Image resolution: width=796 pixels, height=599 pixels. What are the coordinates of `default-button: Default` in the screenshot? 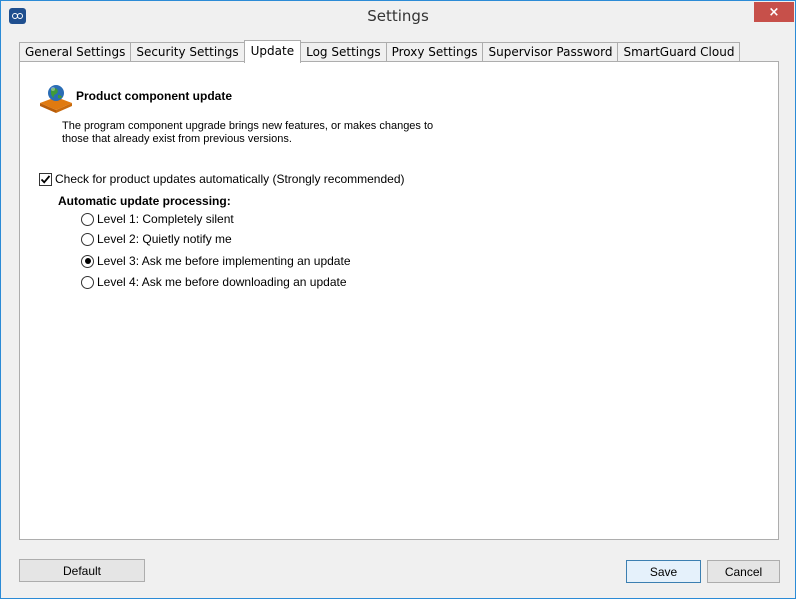 It's located at (82, 570).